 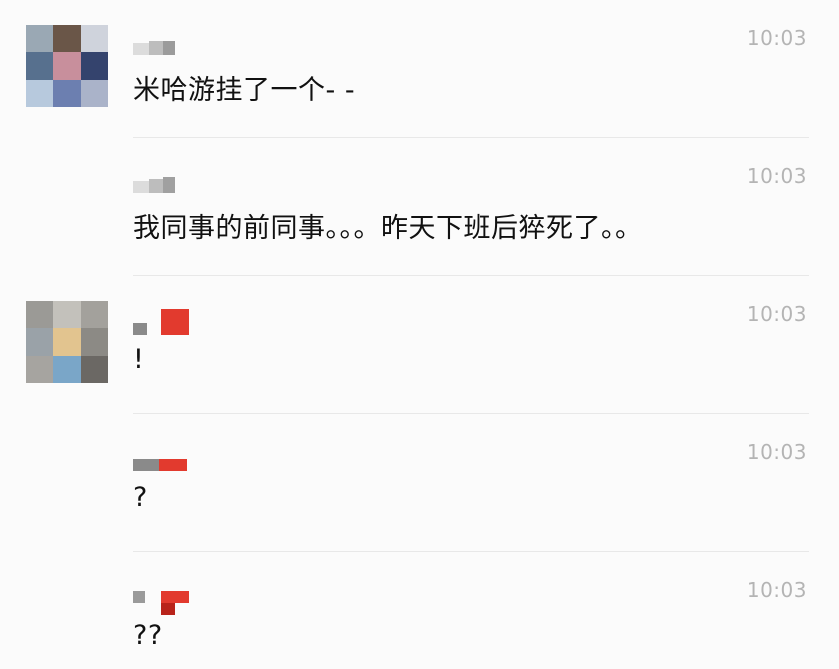 I want to click on message-text: !, so click(x=139, y=359).